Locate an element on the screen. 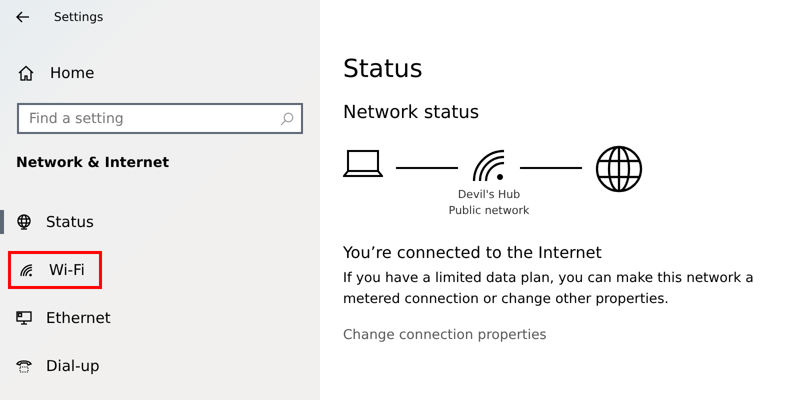 The image size is (800, 400). nav-item: Status is located at coordinates (55, 222).